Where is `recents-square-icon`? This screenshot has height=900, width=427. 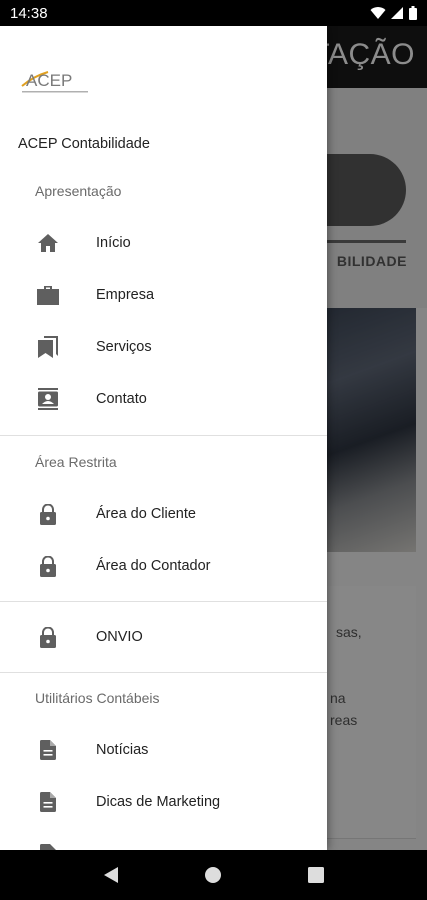
recents-square-icon is located at coordinates (315, 875).